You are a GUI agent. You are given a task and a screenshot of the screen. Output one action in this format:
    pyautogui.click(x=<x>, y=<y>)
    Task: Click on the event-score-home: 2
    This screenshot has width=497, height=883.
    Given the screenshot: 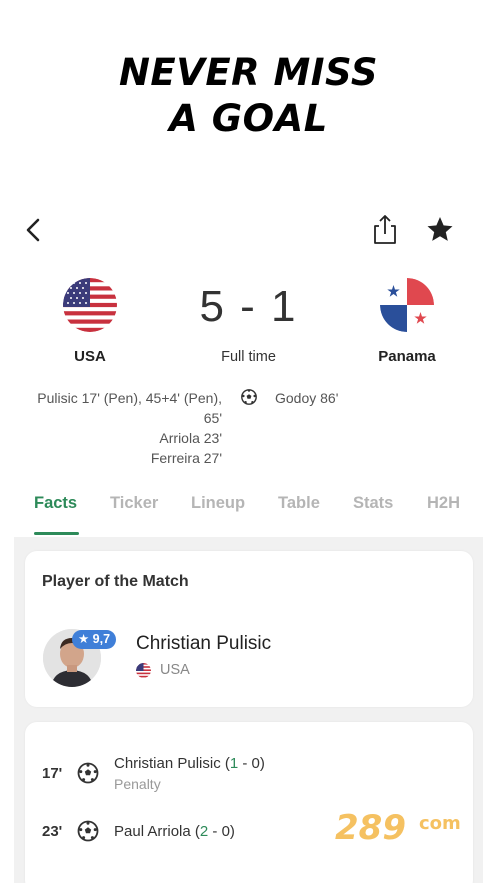 What is the action you would take?
    pyautogui.click(x=204, y=831)
    